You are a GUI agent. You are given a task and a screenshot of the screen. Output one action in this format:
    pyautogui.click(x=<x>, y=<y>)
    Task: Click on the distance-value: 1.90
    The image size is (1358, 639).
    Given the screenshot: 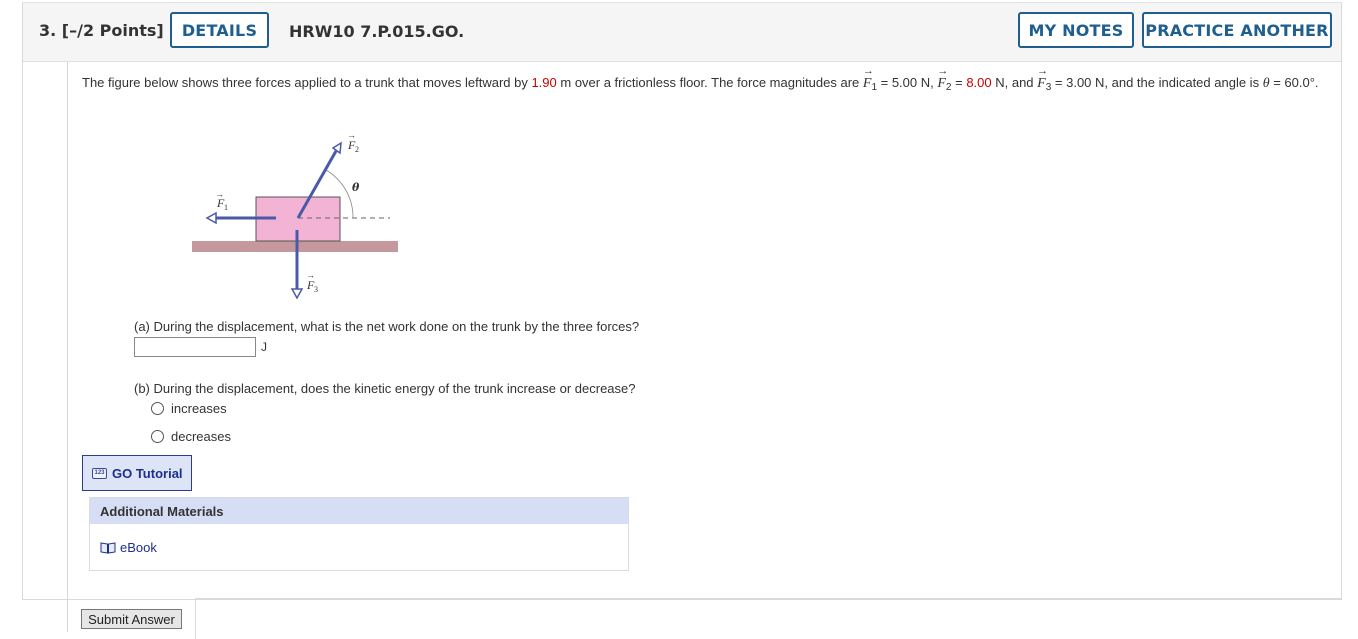 What is the action you would take?
    pyautogui.click(x=544, y=82)
    